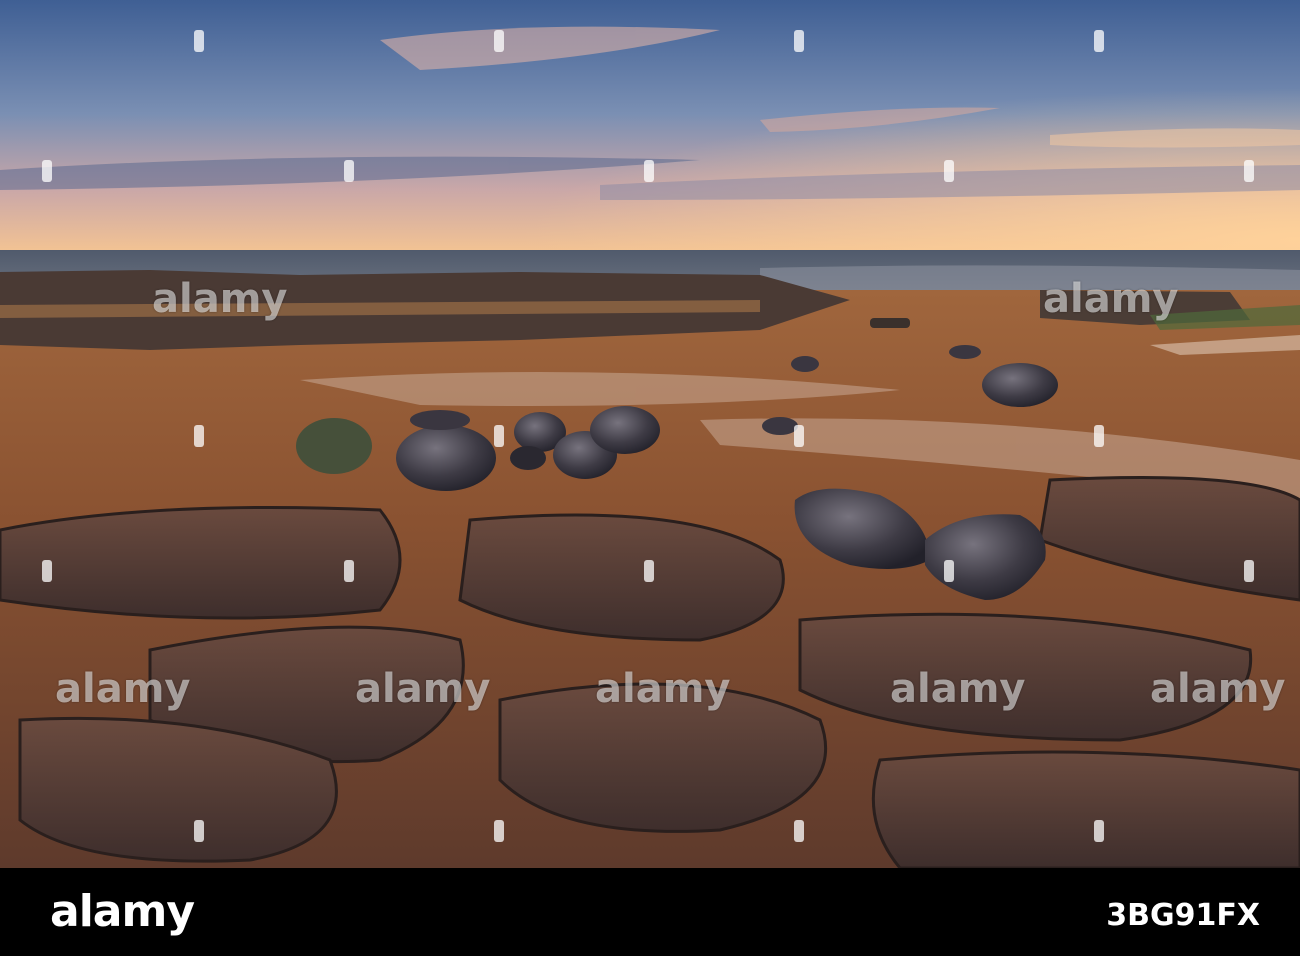  Describe the element at coordinates (650, 912) in the screenshot. I see `footer-bar` at that location.